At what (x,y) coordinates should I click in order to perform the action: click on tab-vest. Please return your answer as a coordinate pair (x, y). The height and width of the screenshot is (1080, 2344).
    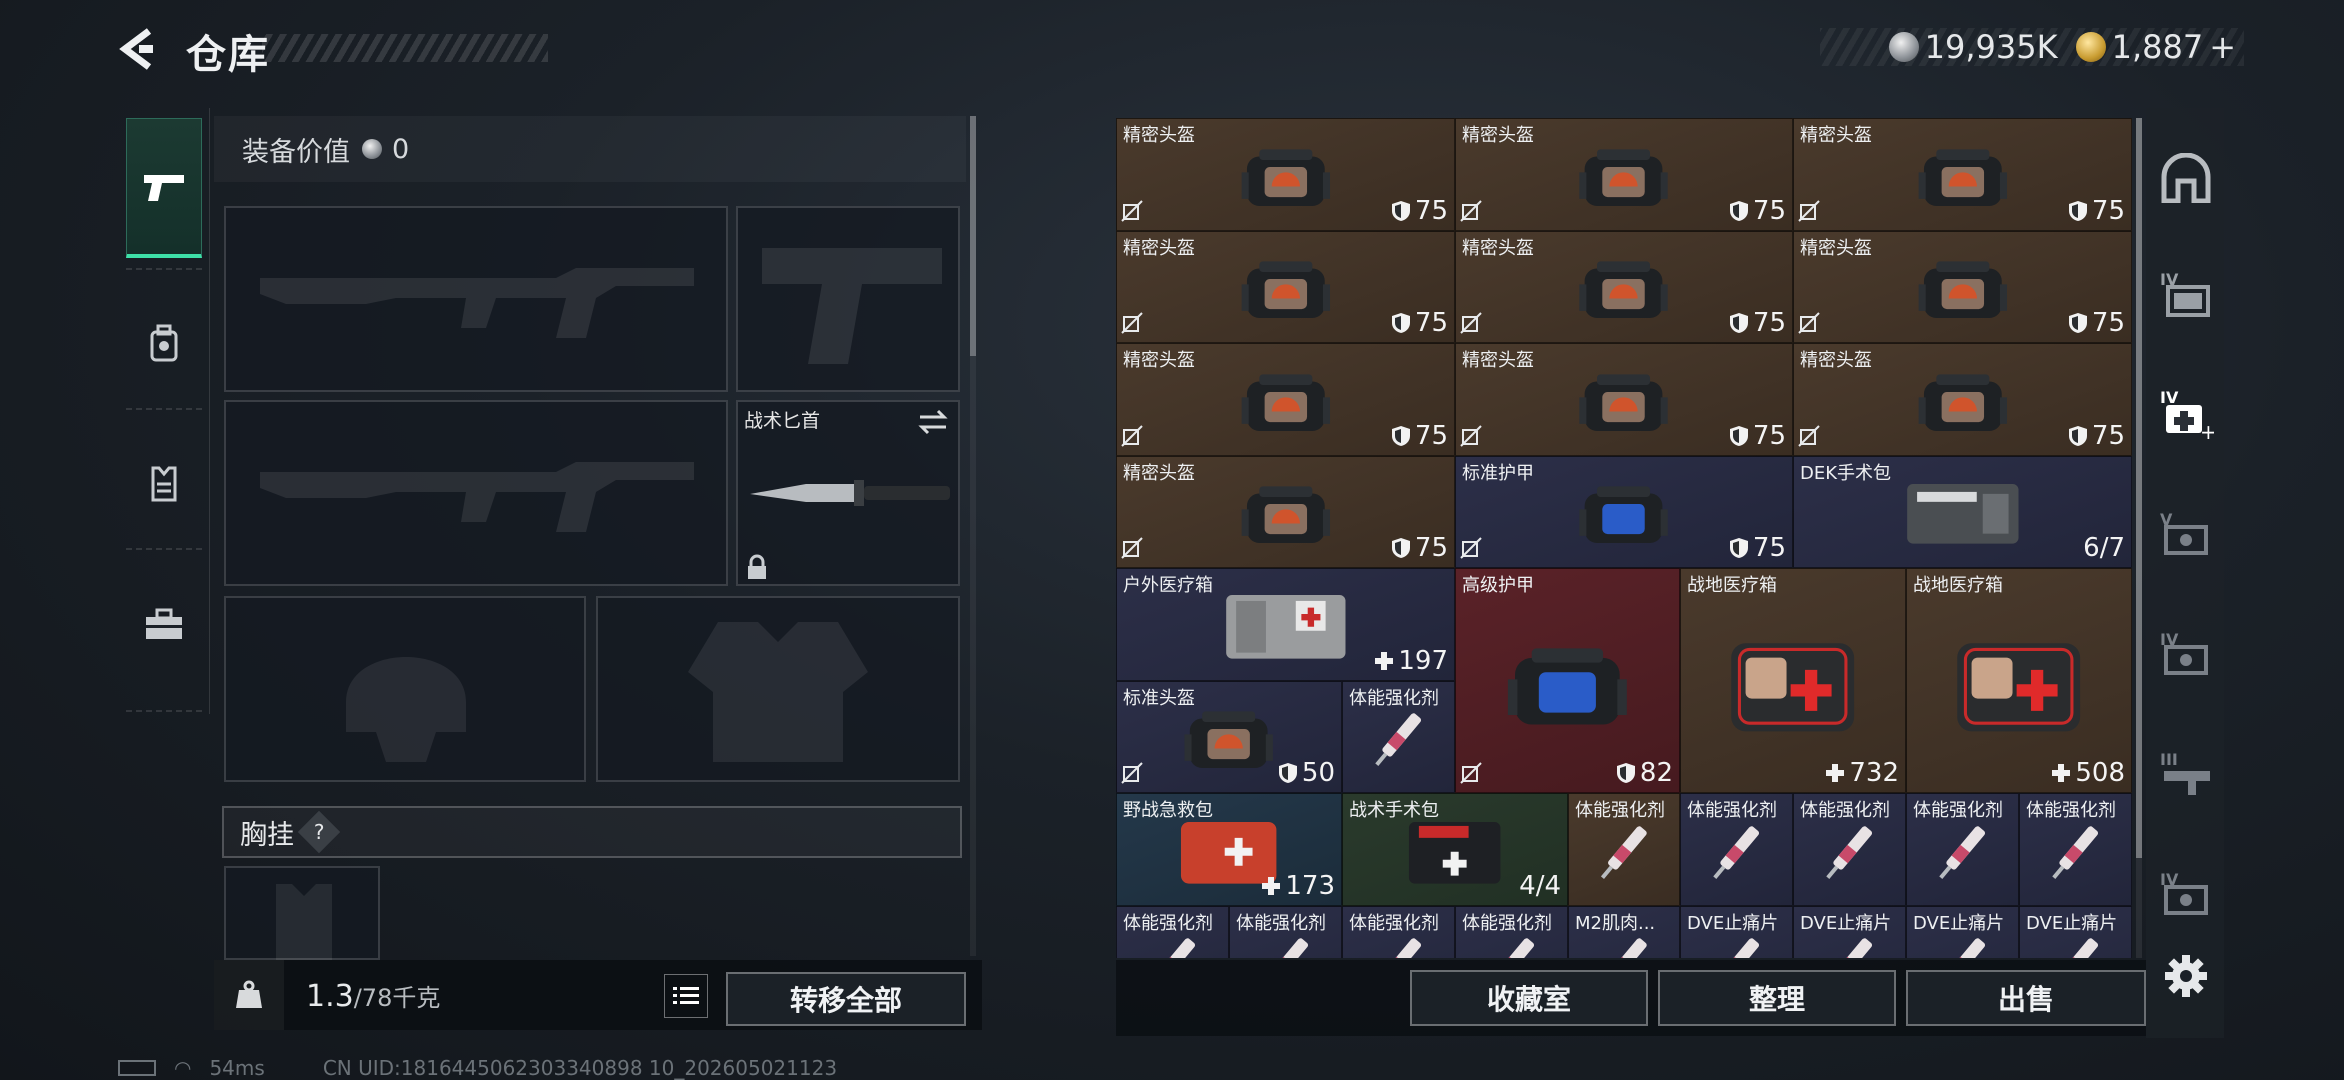
    Looking at the image, I should click on (164, 484).